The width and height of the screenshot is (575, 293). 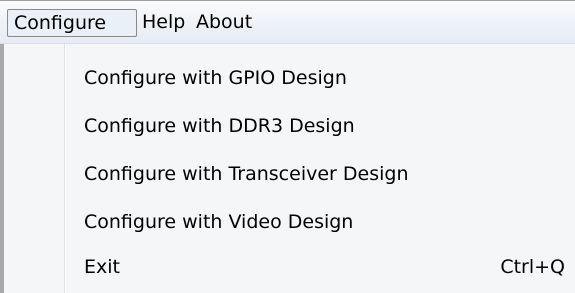 What do you see at coordinates (163, 23) in the screenshot?
I see `menu-help: Help` at bounding box center [163, 23].